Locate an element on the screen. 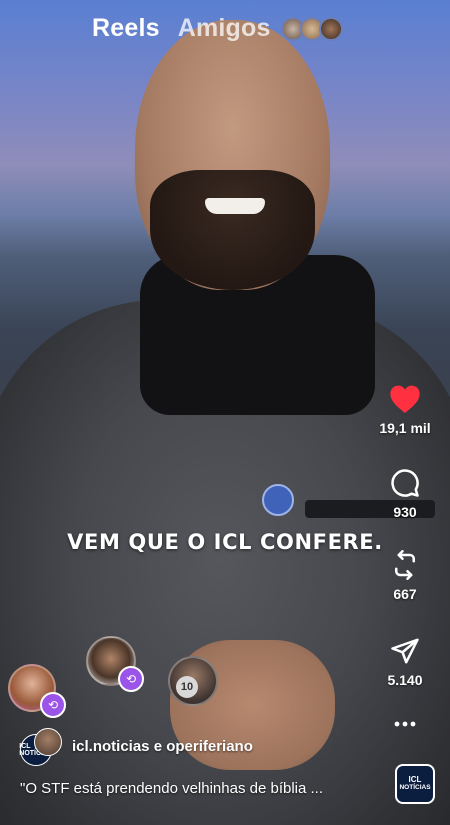 This screenshot has width=450, height=825. tab-amigos: Amigos is located at coordinates (224, 28).